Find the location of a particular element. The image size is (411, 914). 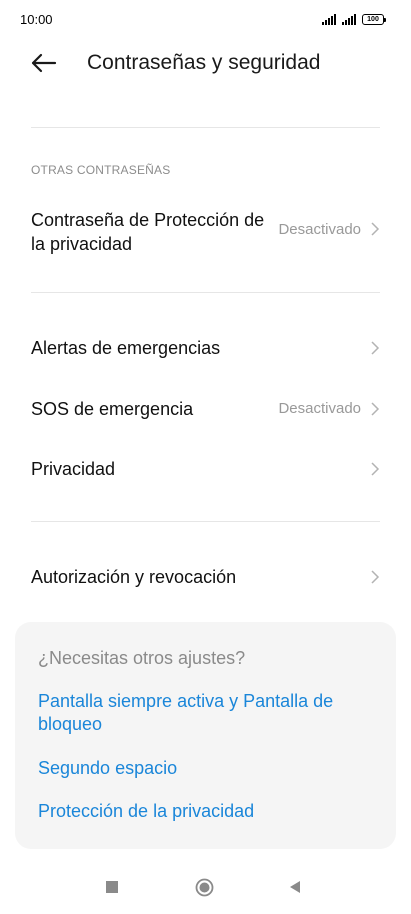

row-title: Alertas de emergencias is located at coordinates (126, 348).